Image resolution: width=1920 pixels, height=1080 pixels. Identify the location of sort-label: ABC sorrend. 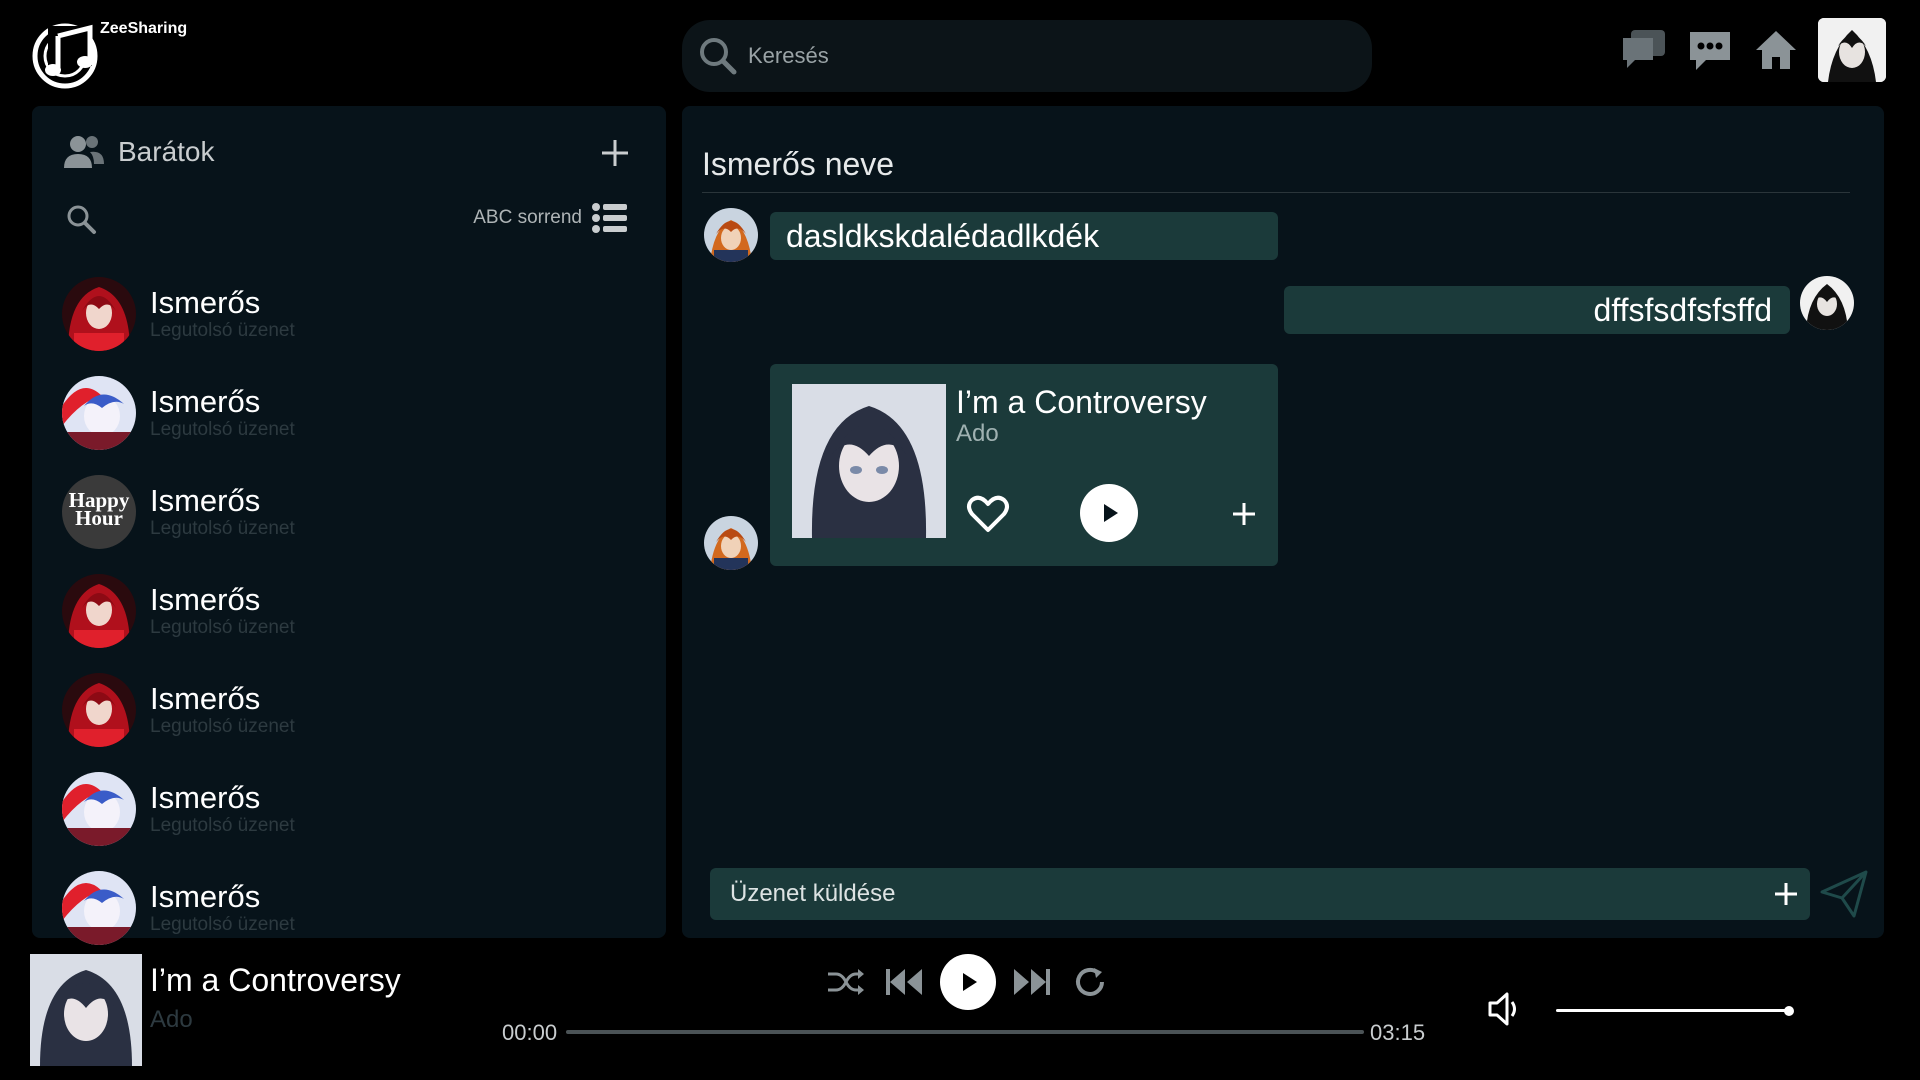
(527, 217).